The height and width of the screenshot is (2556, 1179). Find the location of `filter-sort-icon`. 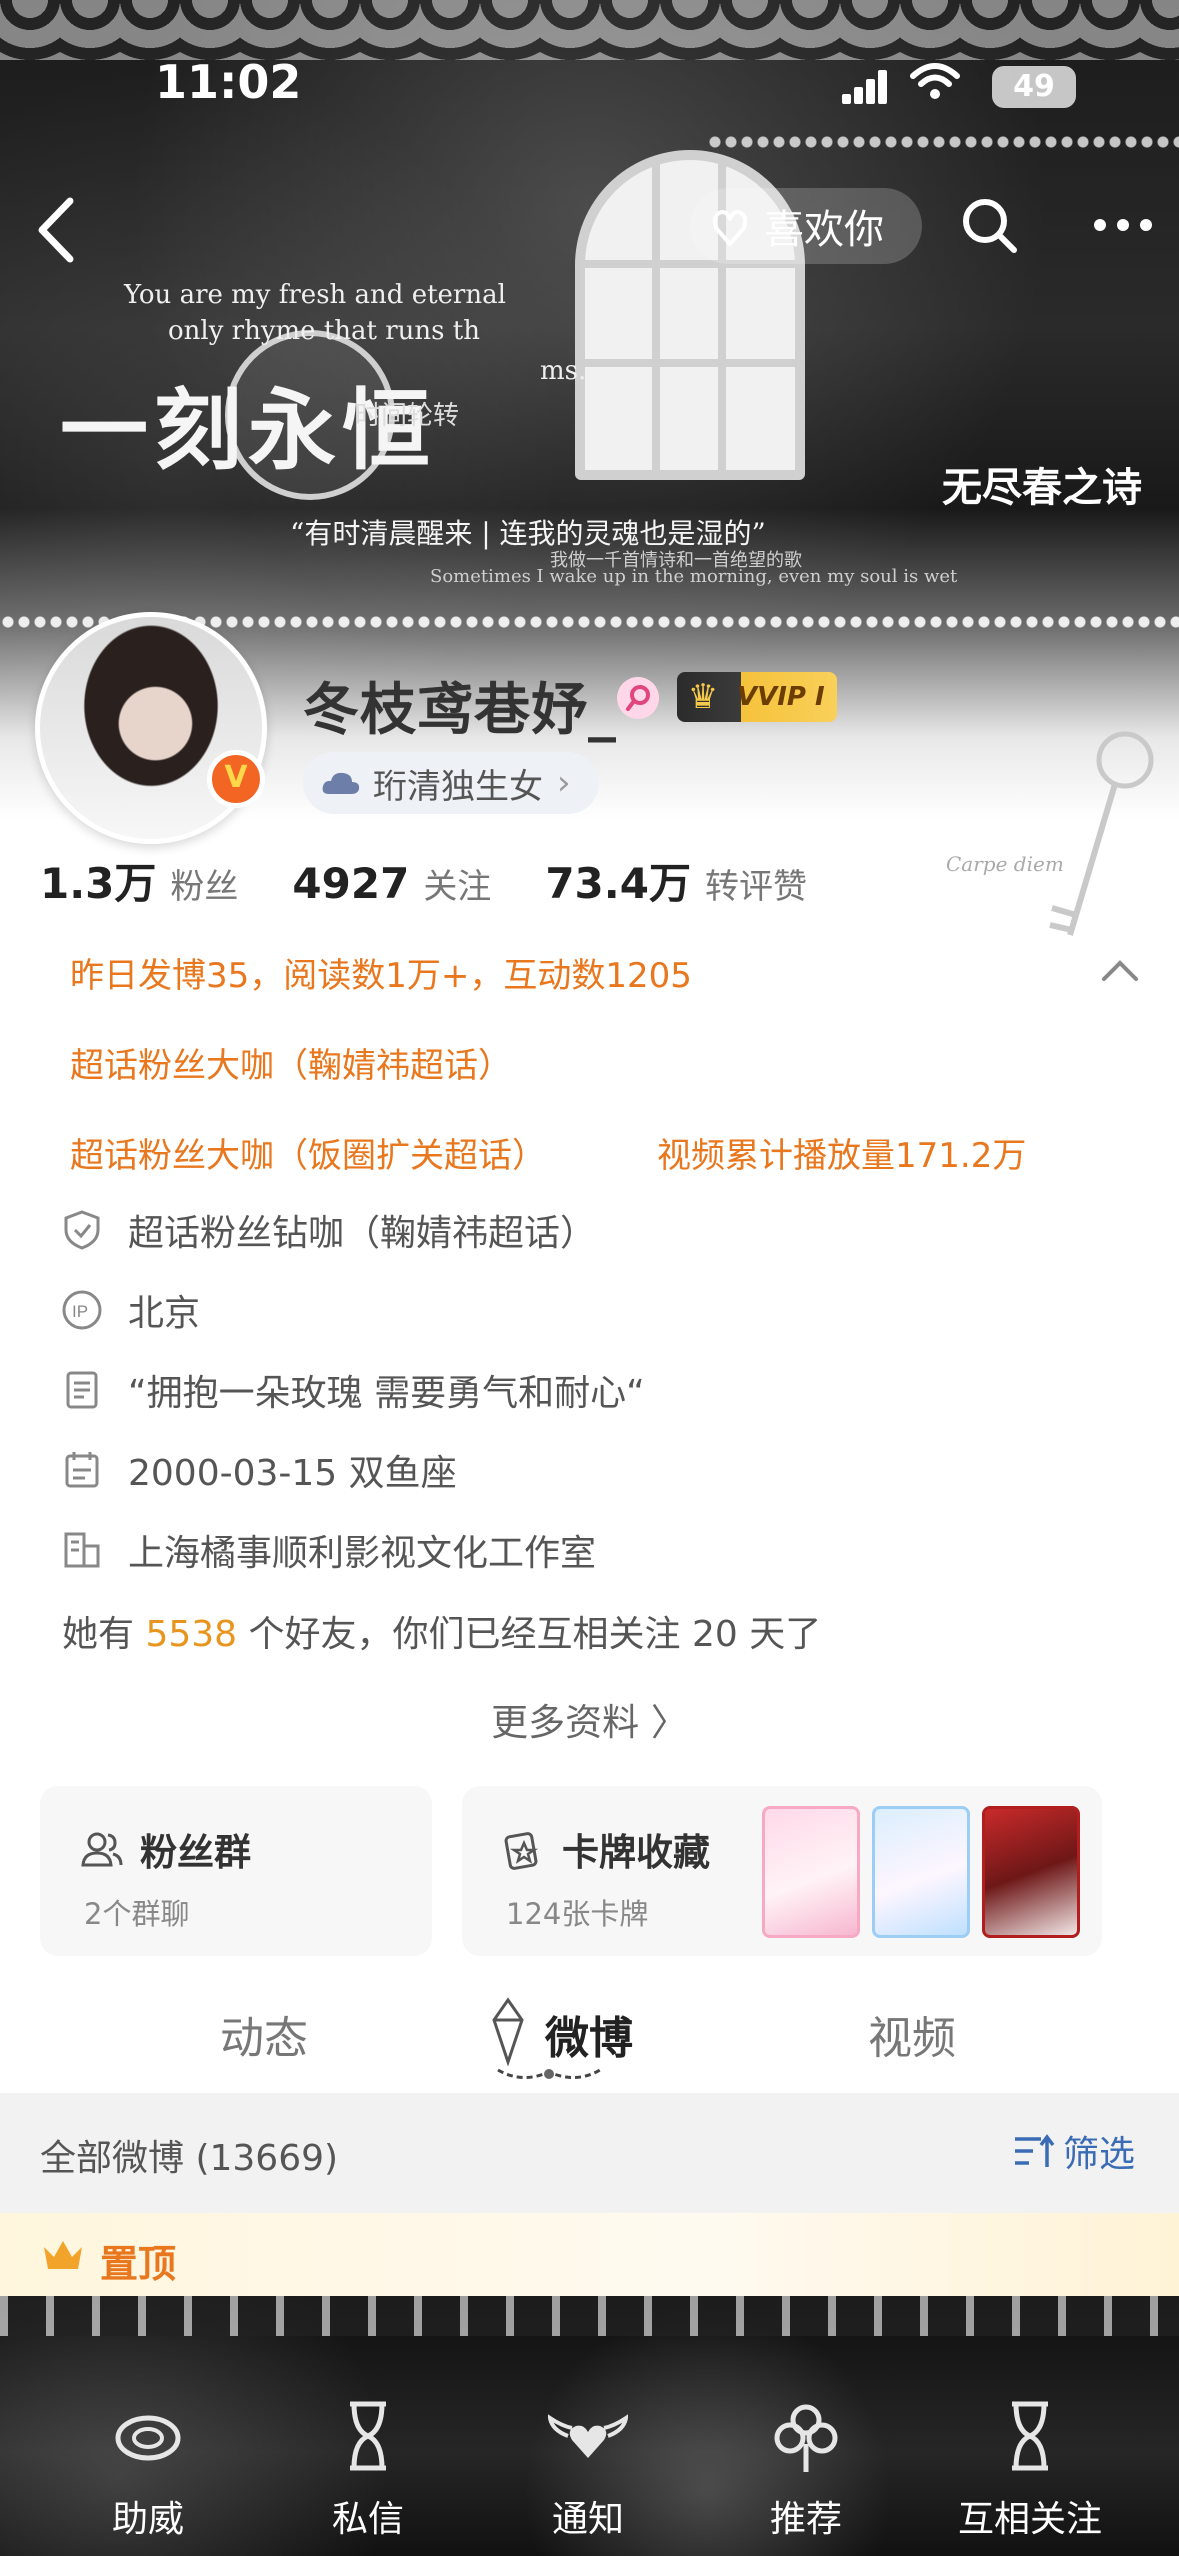

filter-sort-icon is located at coordinates (1034, 2150).